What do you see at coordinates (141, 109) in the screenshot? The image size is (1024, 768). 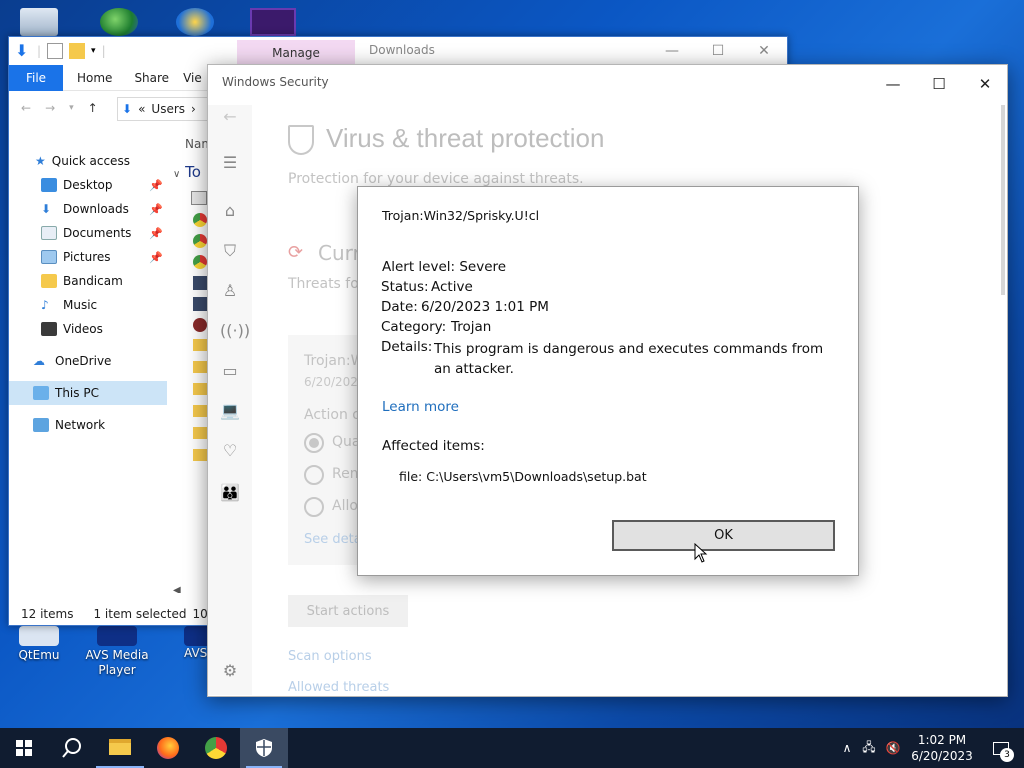 I see `breadcrumb-overflow: «` at bounding box center [141, 109].